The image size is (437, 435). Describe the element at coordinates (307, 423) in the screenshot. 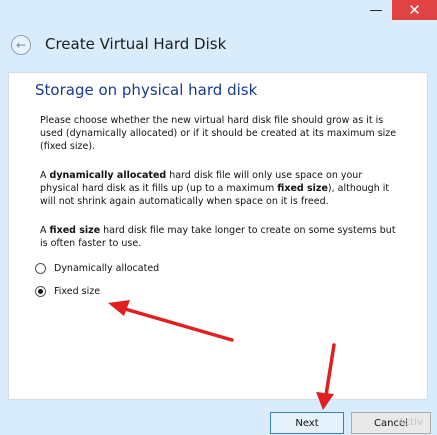

I see `next-button: Next` at that location.